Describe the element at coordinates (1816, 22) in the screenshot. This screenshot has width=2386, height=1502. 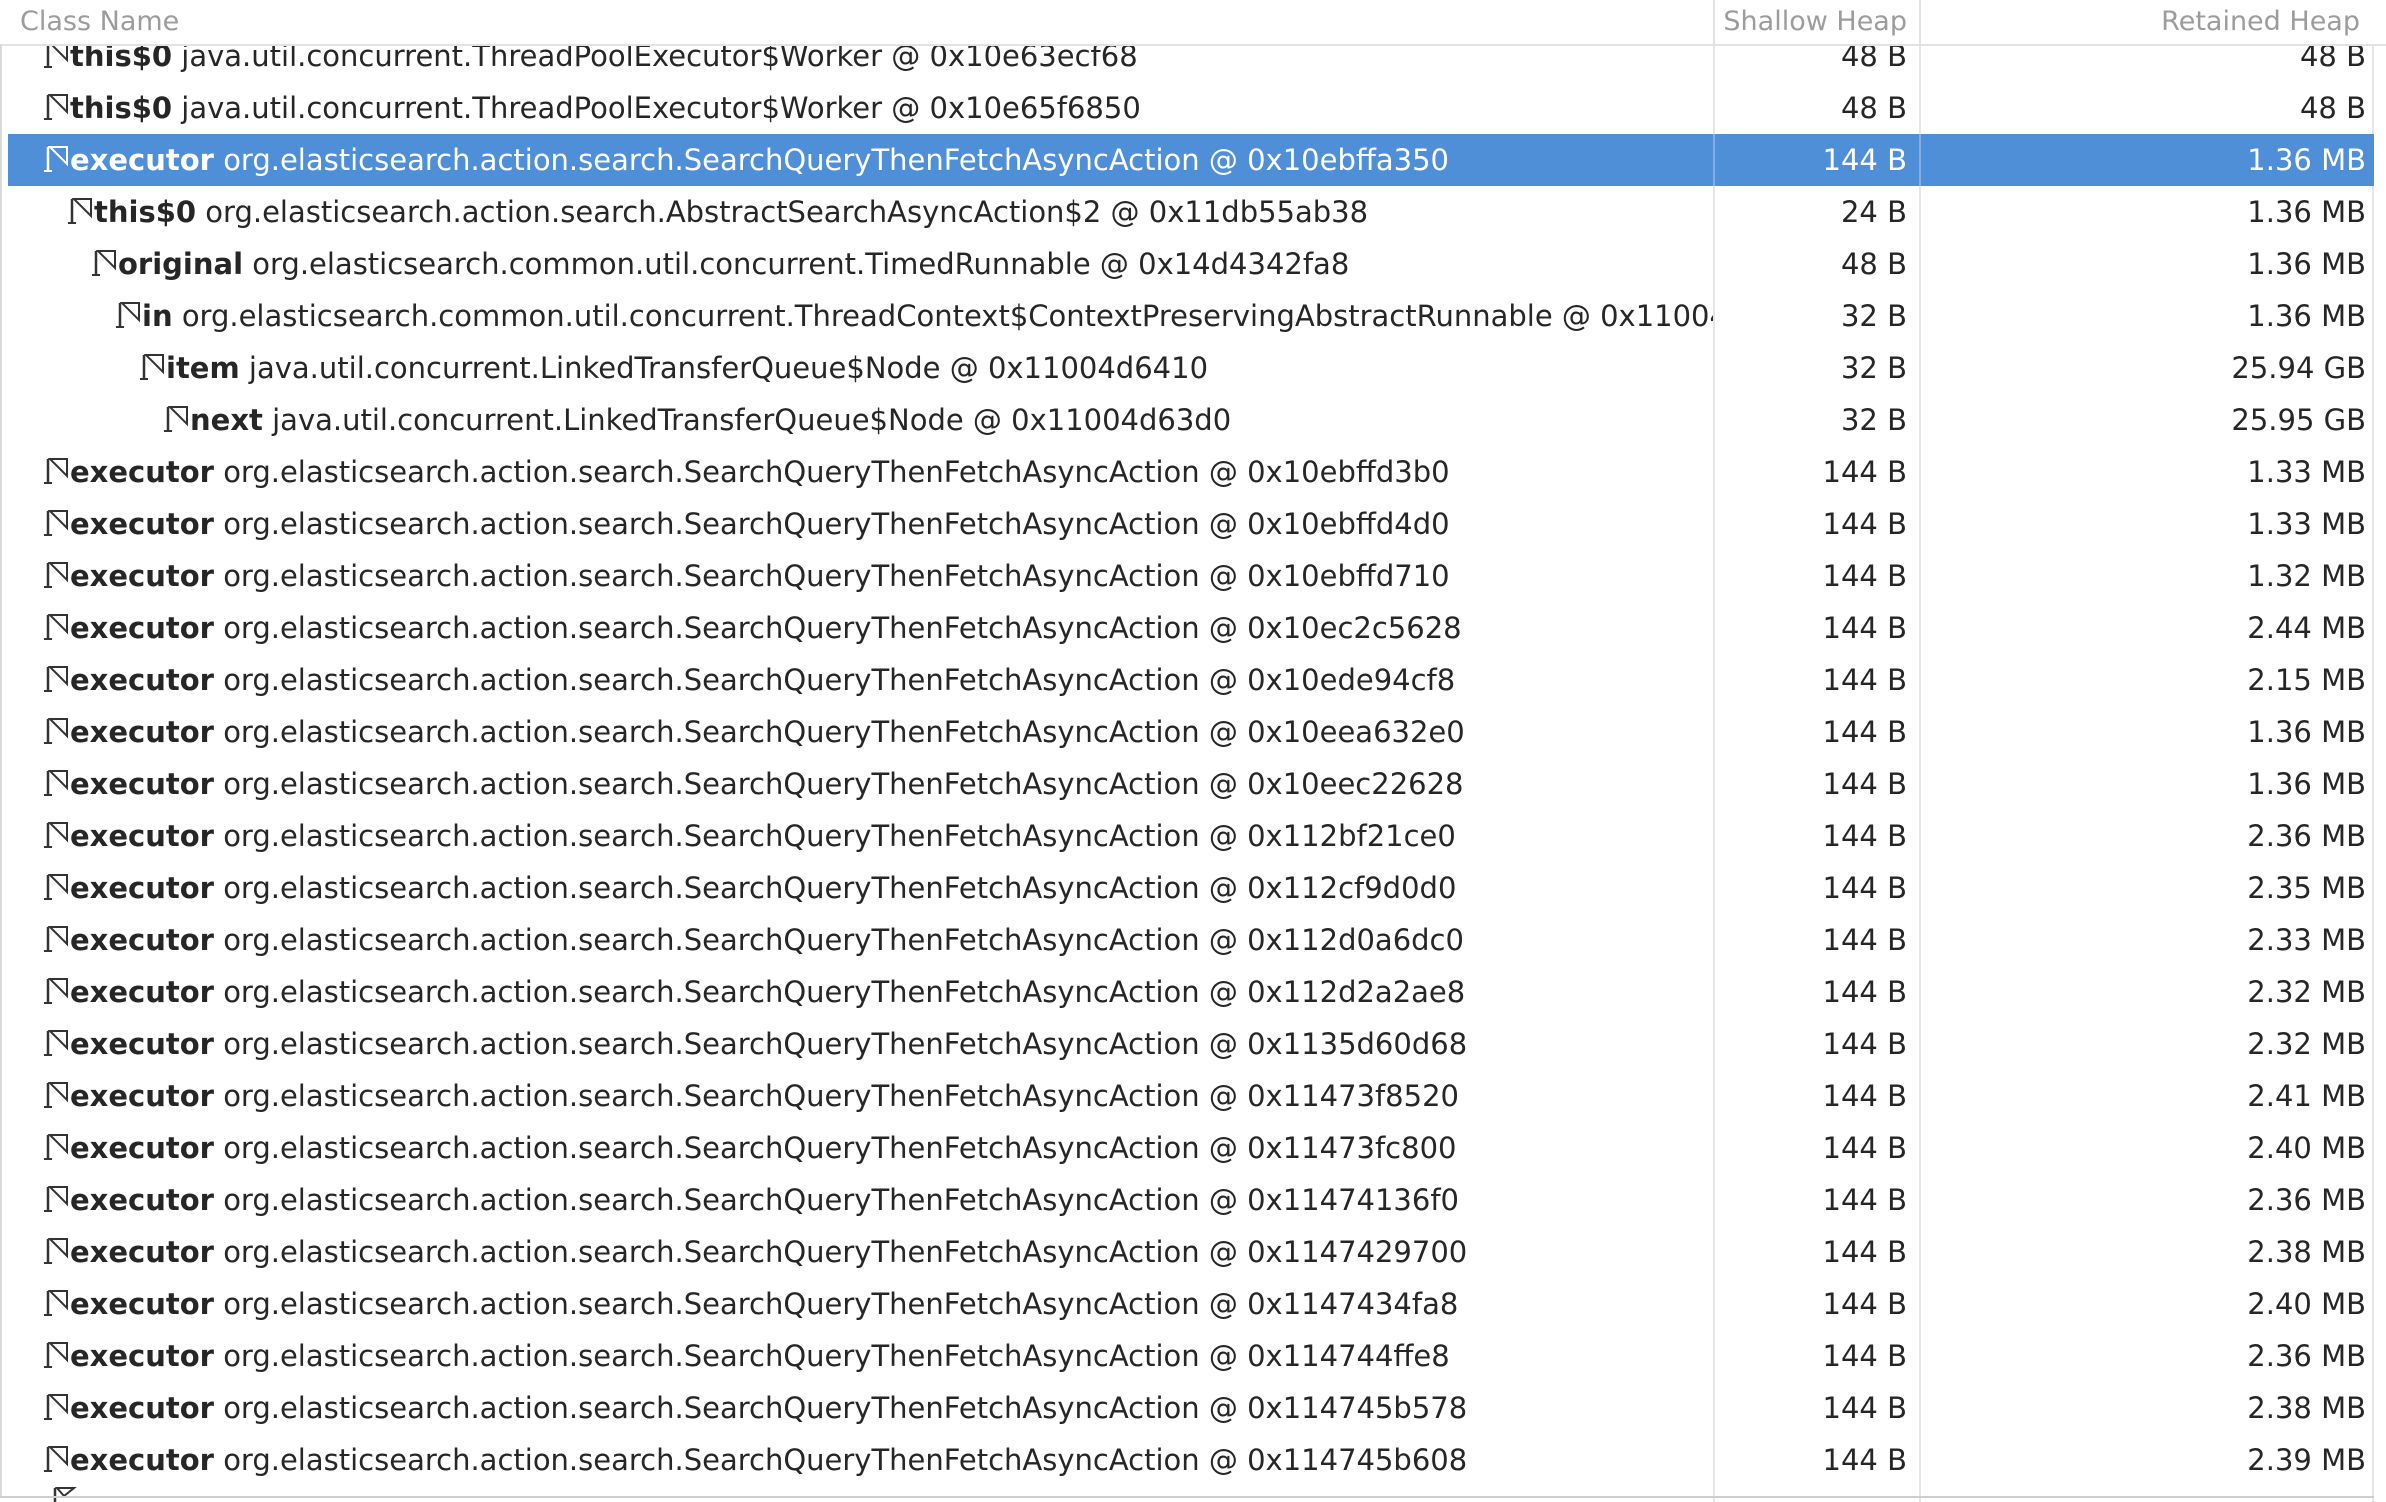
I see `column-header-shallow-heap: Shallow Heap` at that location.